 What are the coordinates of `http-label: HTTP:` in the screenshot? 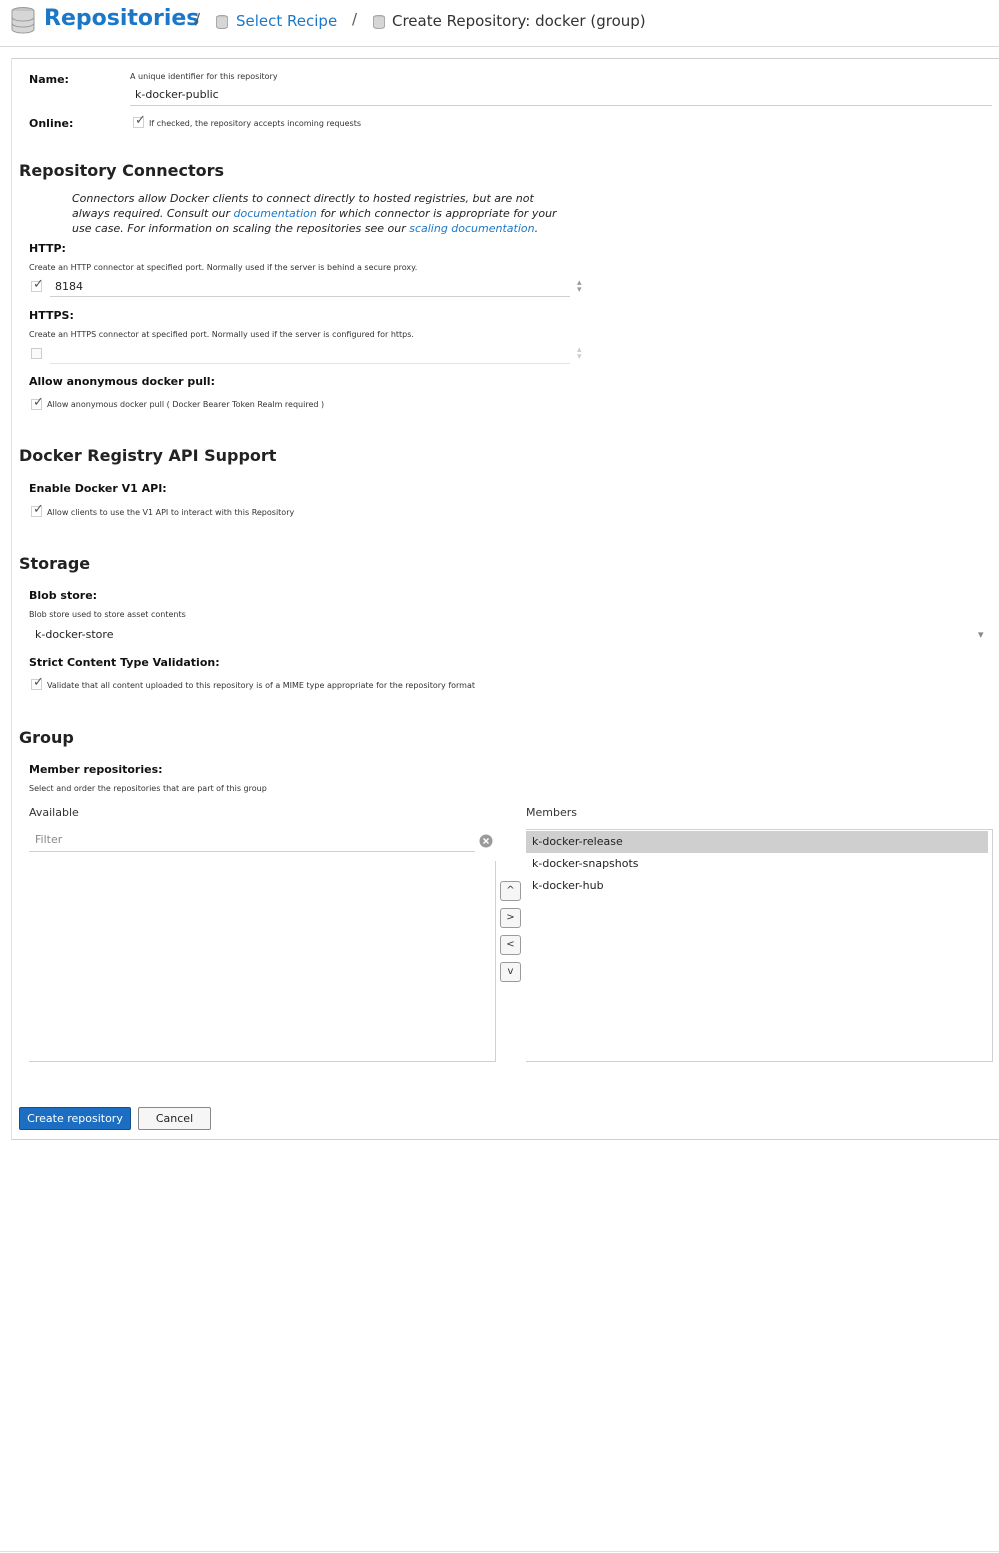 It's located at (47, 248).